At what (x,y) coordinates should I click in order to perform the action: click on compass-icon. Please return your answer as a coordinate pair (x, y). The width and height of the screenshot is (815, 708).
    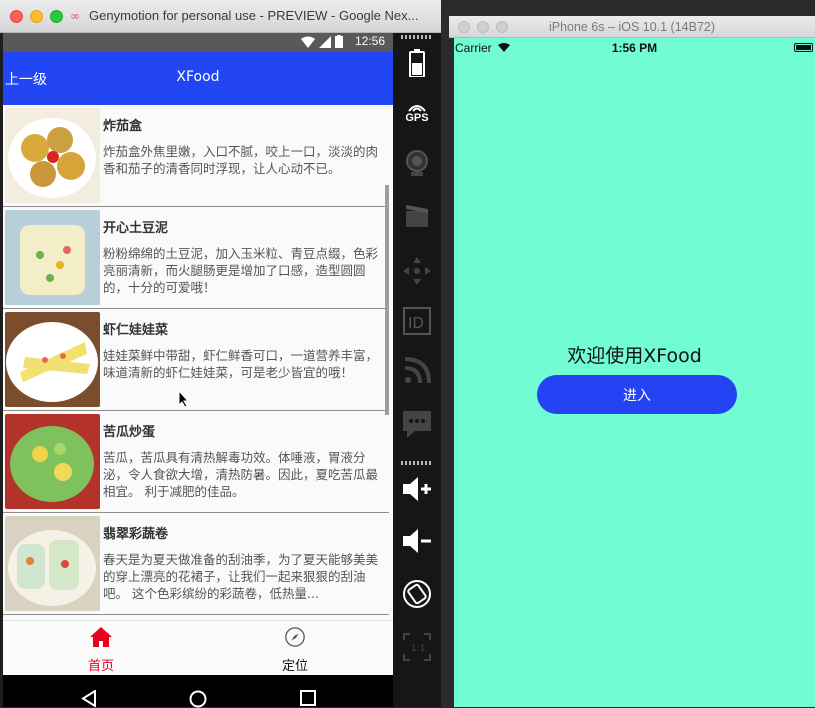
    Looking at the image, I should click on (295, 637).